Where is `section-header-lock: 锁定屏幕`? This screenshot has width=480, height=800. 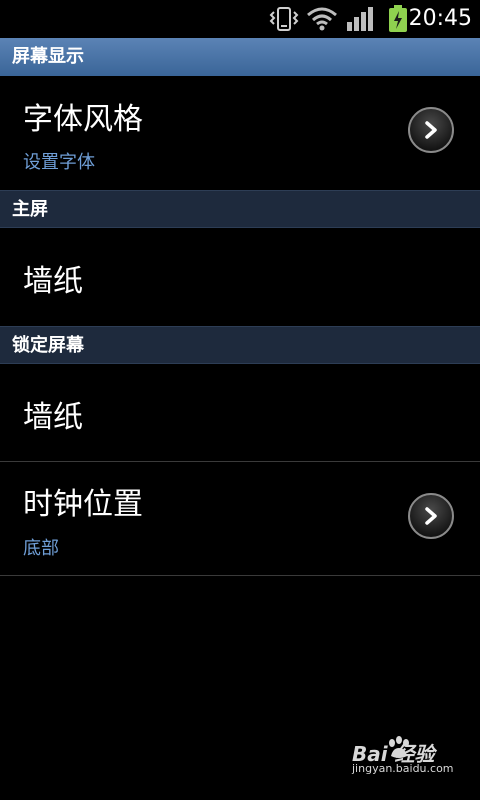 section-header-lock: 锁定屏幕 is located at coordinates (240, 345).